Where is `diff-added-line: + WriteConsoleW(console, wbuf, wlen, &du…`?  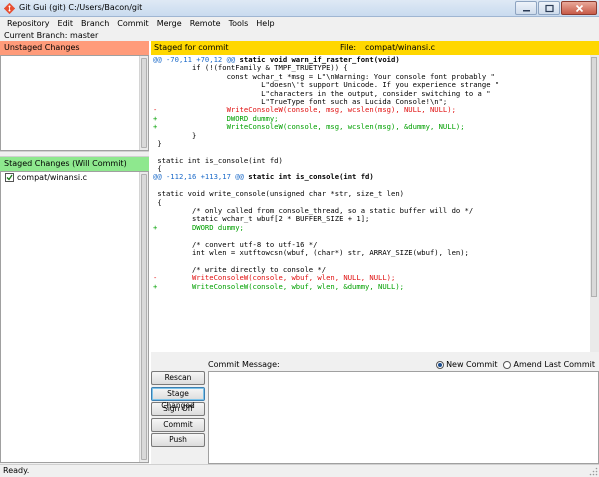 diff-added-line: + WriteConsoleW(console, wbuf, wlen, &du… is located at coordinates (278, 286).